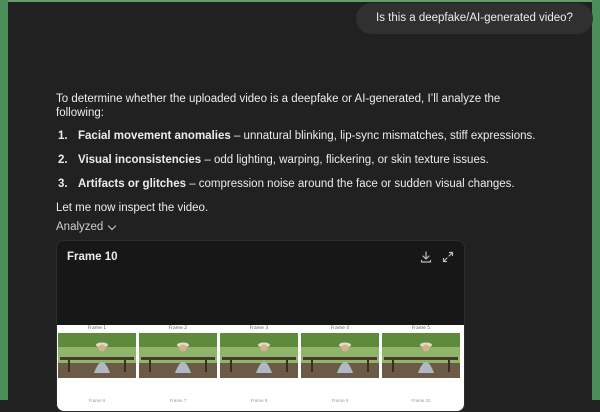 The width and height of the screenshot is (600, 412). What do you see at coordinates (97, 400) in the screenshot?
I see `frame-label: Frame 6` at bounding box center [97, 400].